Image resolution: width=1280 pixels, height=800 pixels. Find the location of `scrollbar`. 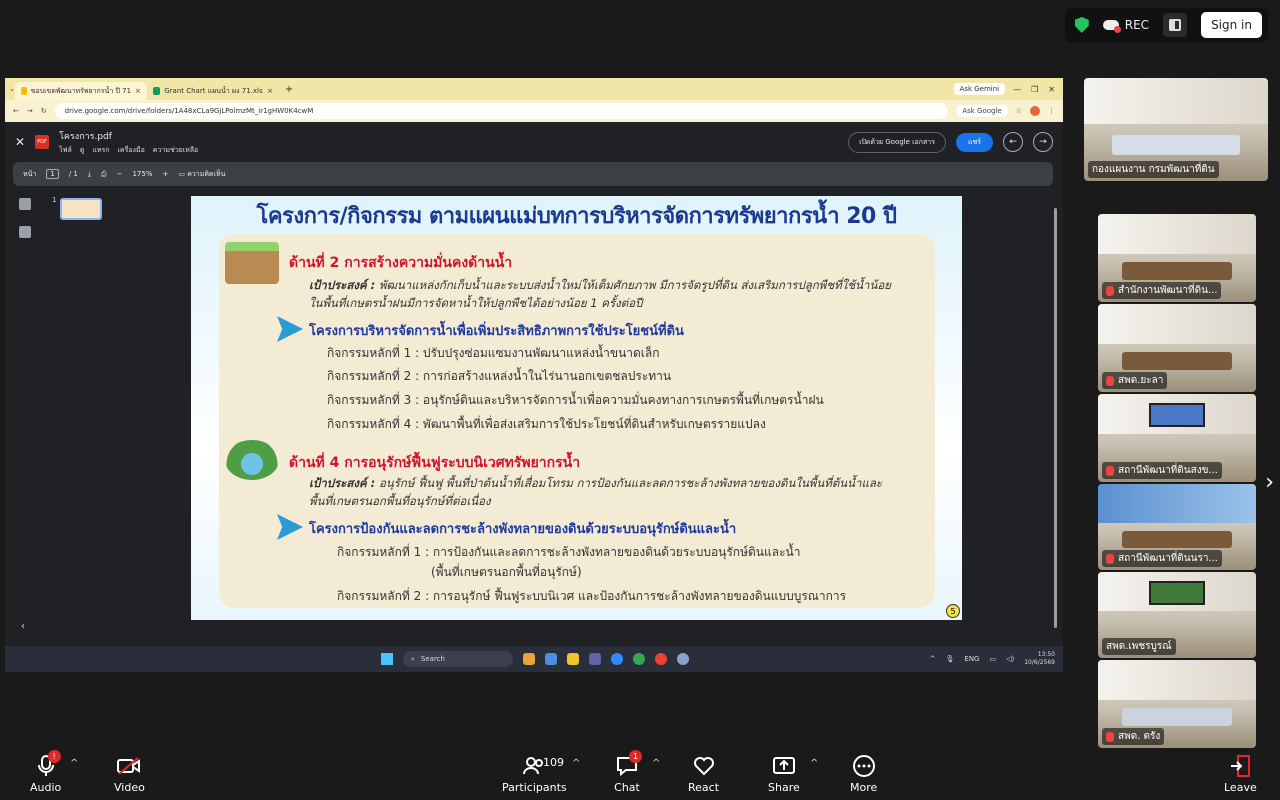

scrollbar is located at coordinates (1055, 418).